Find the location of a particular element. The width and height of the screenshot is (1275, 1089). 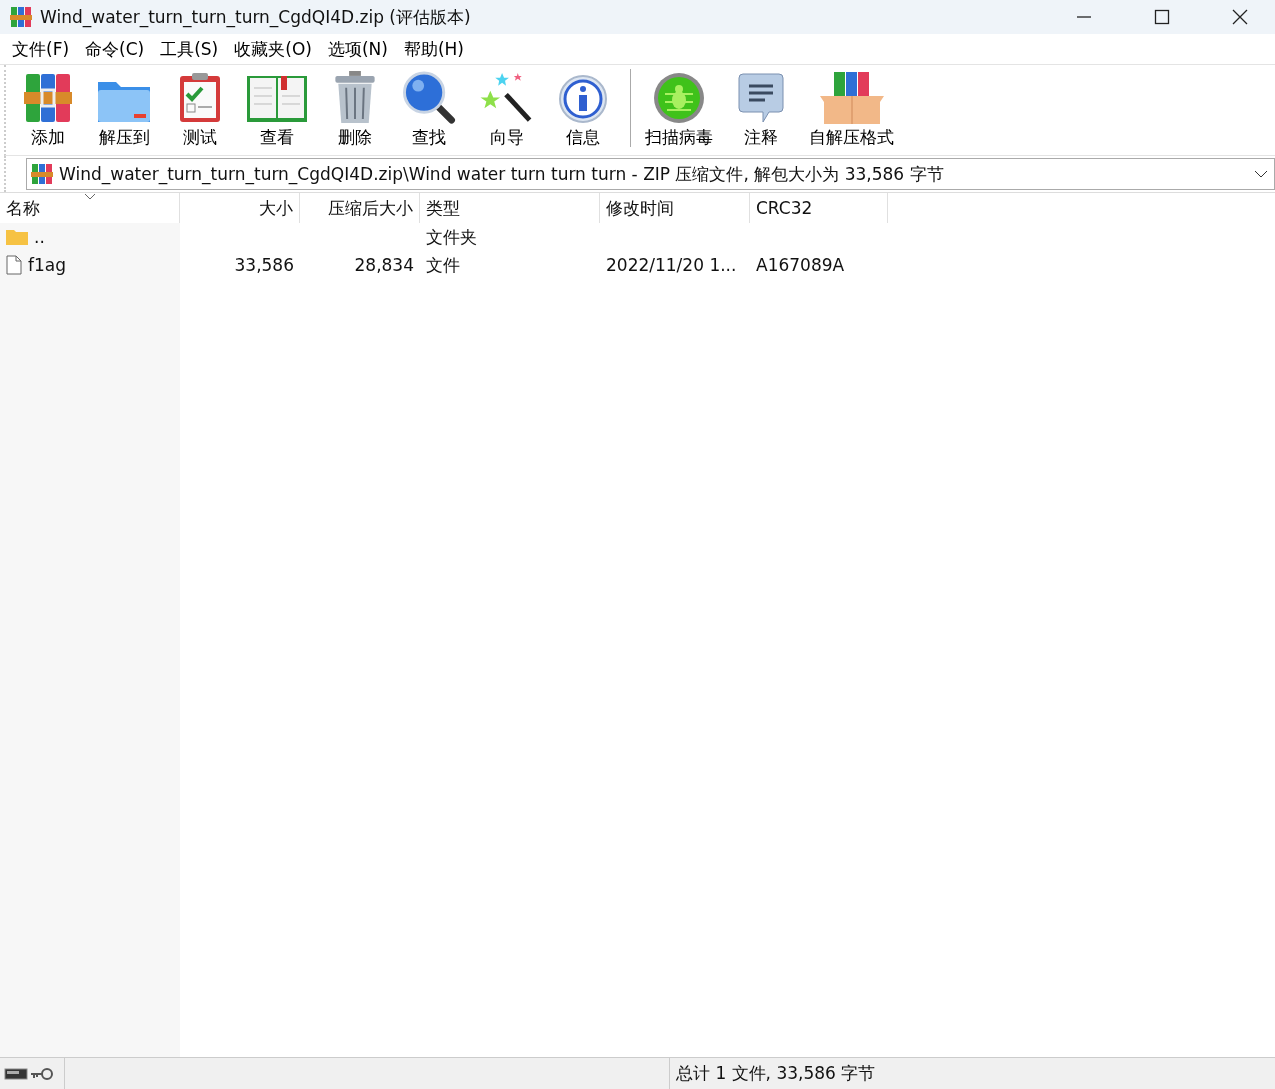

toolbar-button: 查看 is located at coordinates (277, 111).